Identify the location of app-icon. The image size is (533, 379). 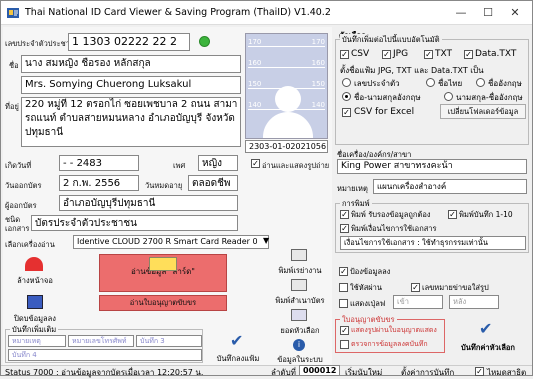
(13, 13).